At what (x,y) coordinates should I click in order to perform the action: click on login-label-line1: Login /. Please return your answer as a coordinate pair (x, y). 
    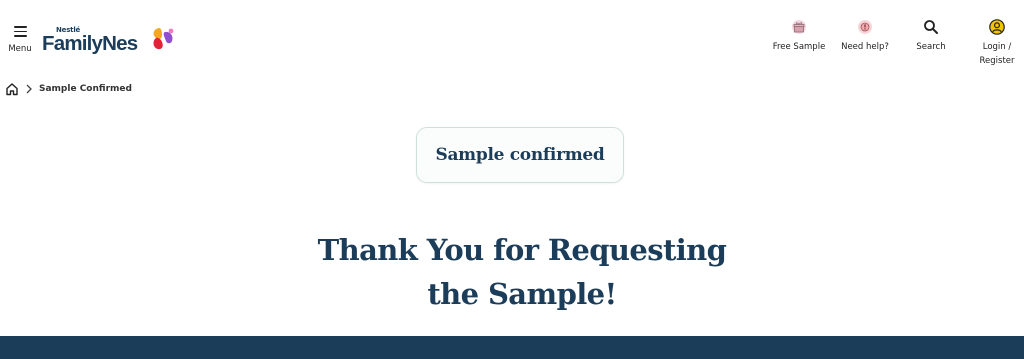
    Looking at the image, I should click on (997, 47).